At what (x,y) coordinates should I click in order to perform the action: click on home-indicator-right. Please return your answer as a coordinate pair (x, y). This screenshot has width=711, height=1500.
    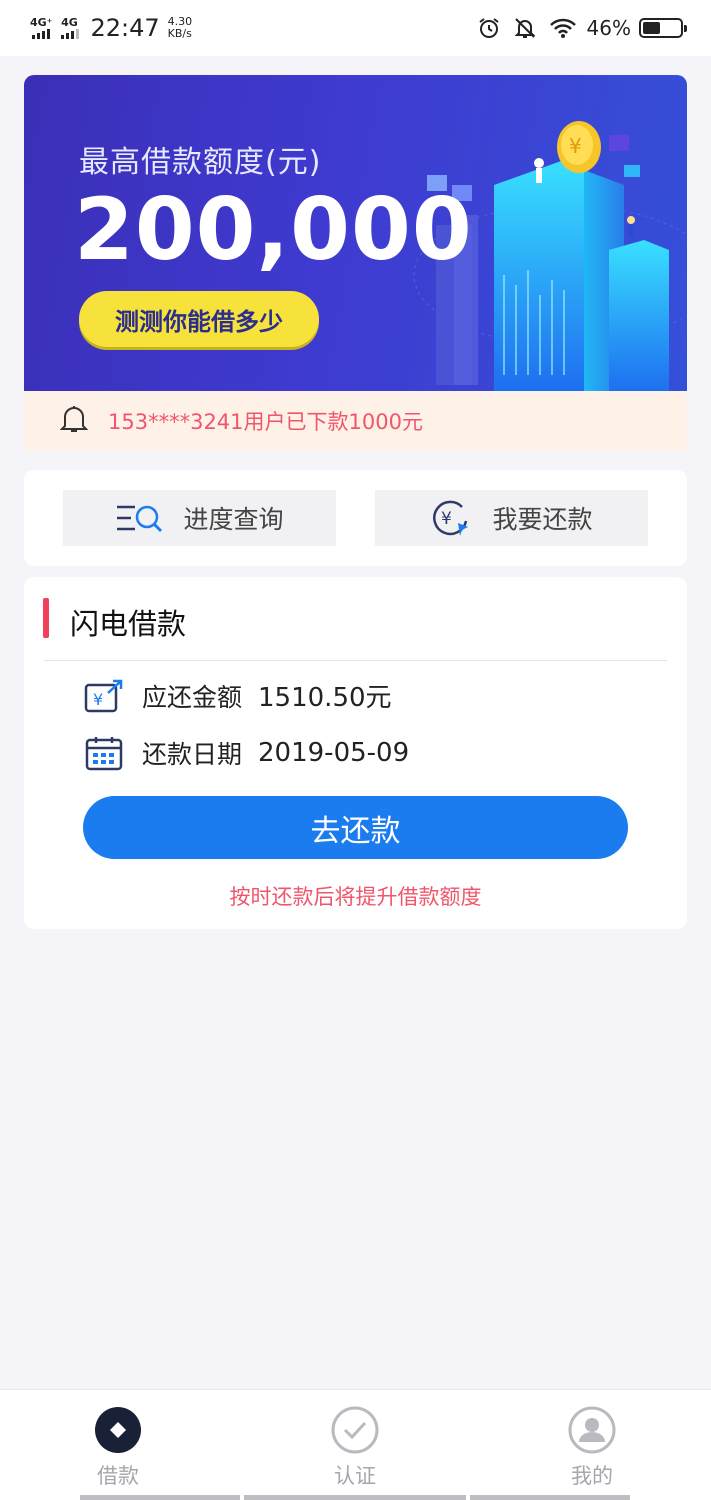
    Looking at the image, I should click on (550, 1497).